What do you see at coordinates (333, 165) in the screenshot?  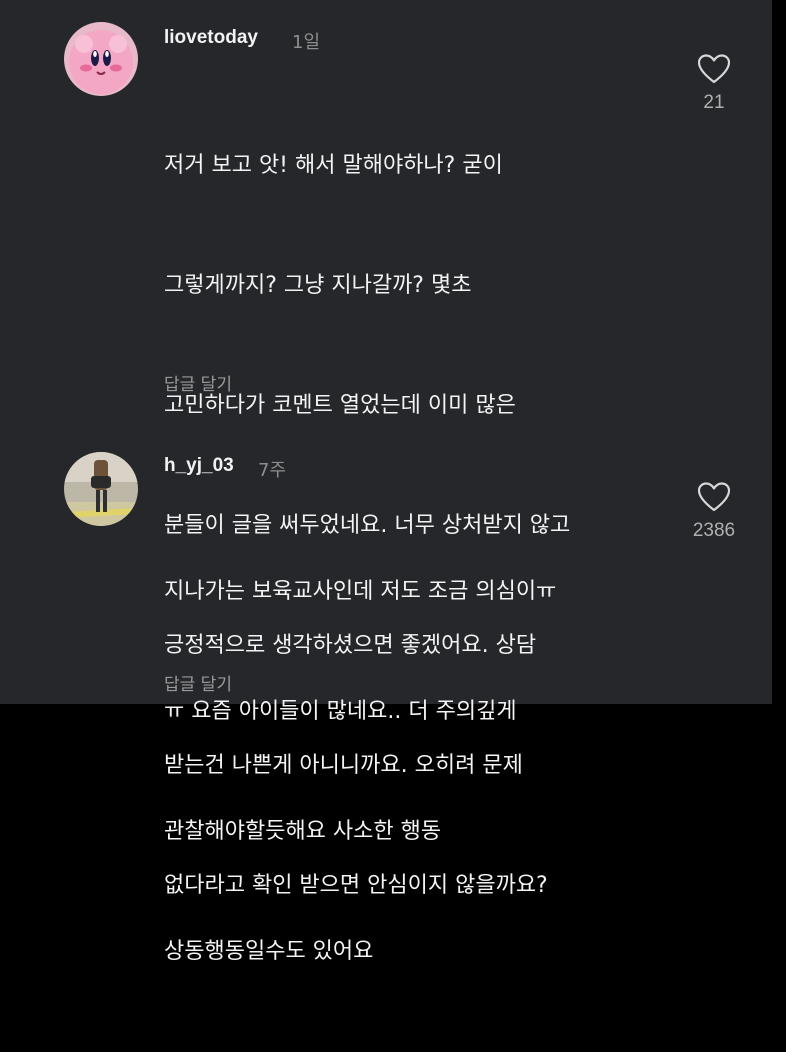 I see `comment-line: 저거 보고 앗! 해서 말해야하나? 굳이` at bounding box center [333, 165].